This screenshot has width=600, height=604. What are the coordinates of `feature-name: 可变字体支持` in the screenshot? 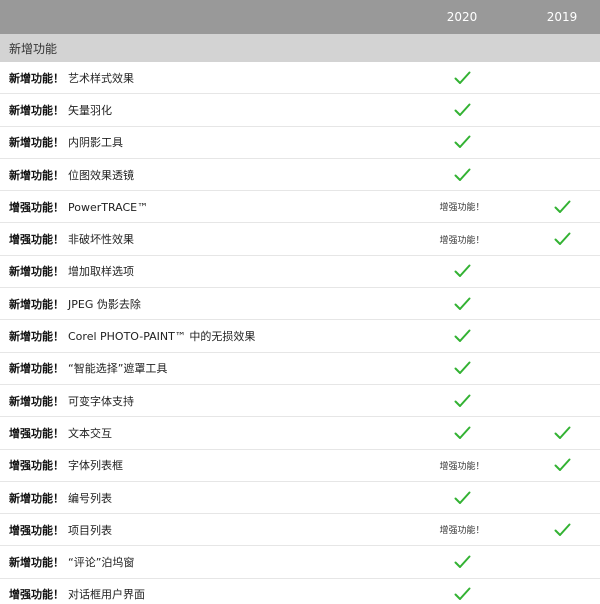 It's located at (101, 401).